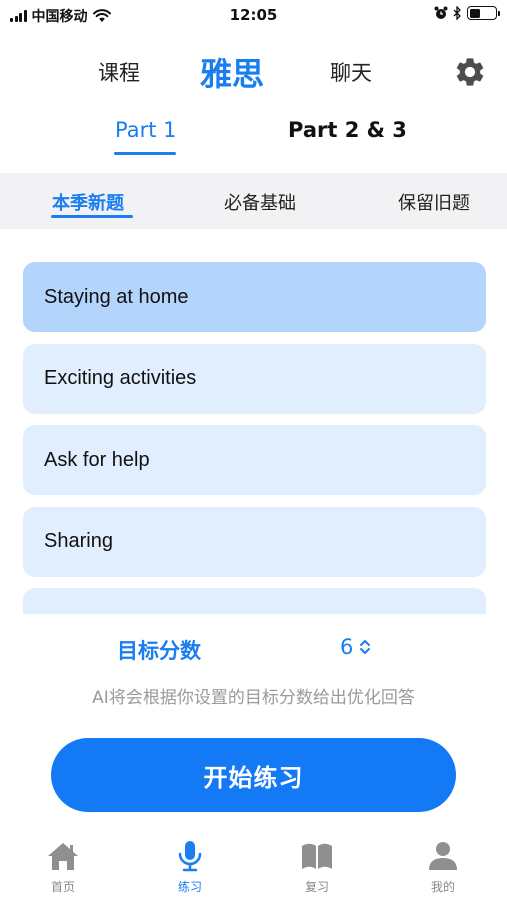 This screenshot has width=507, height=900. Describe the element at coordinates (232, 72) in the screenshot. I see `tab-ielts: 雅思` at that location.